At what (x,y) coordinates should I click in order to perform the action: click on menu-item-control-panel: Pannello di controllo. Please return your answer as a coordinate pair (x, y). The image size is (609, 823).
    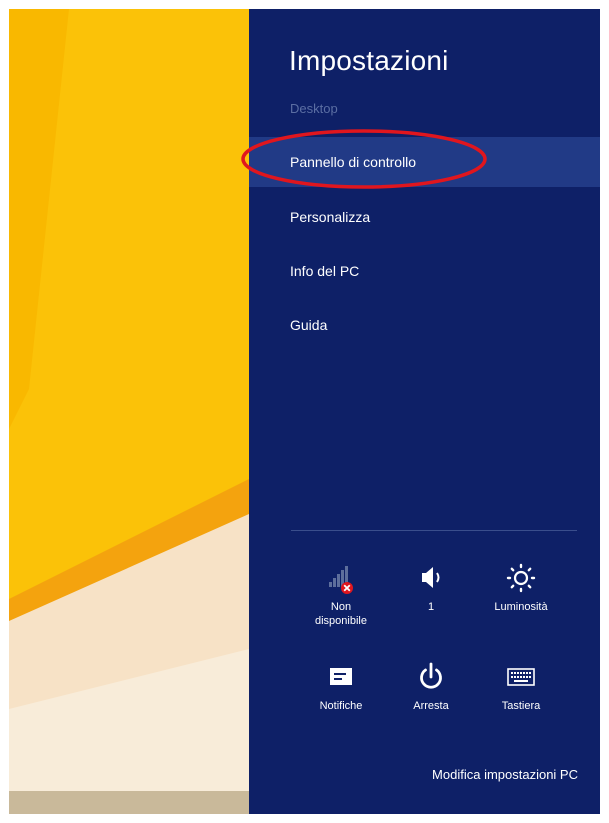
    Looking at the image, I should click on (424, 162).